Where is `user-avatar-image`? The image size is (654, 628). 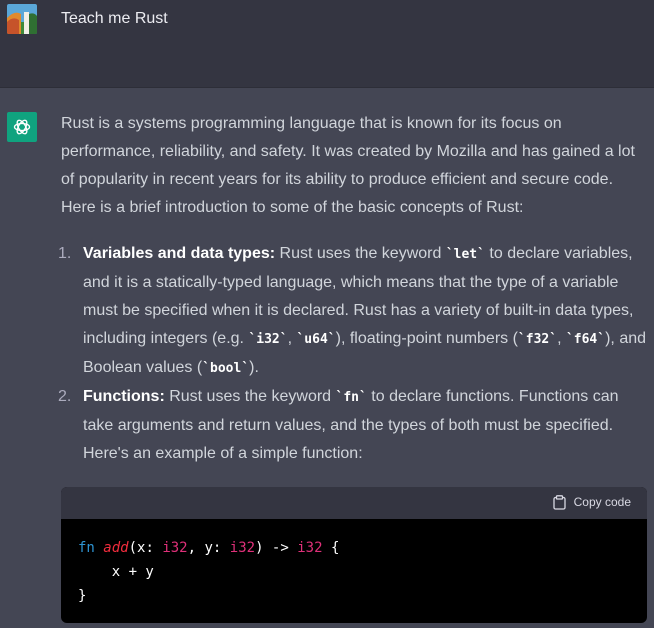 user-avatar-image is located at coordinates (22, 19).